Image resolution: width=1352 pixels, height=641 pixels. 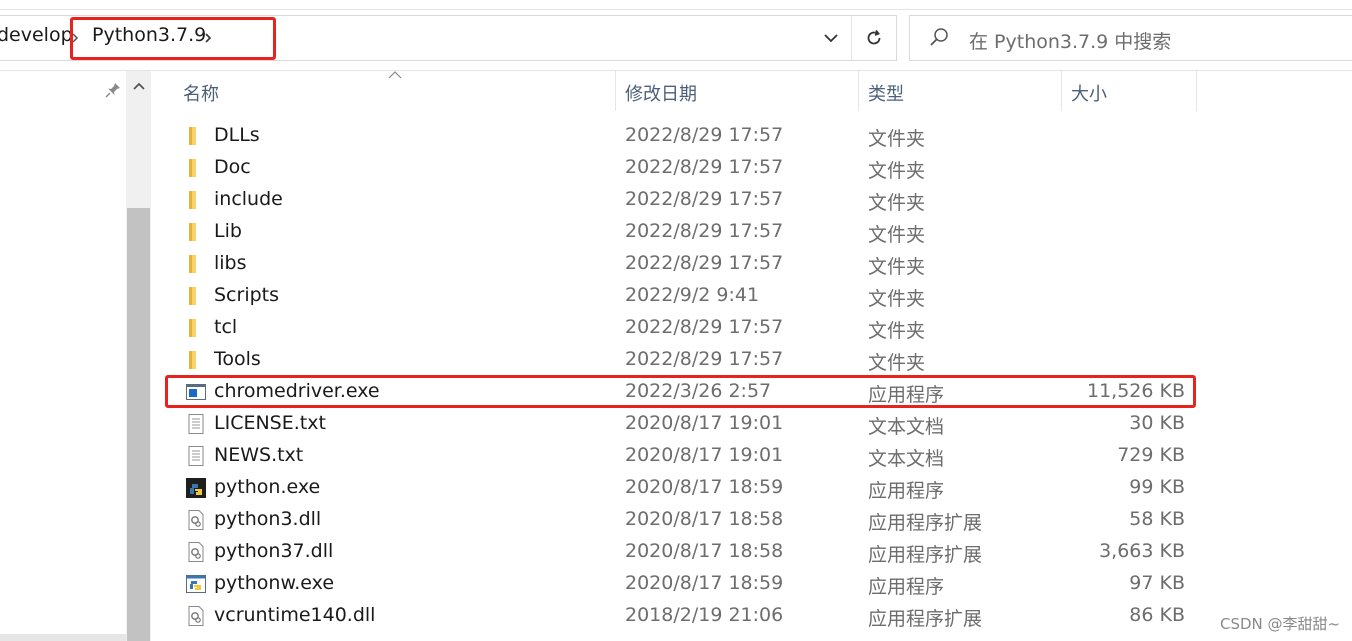 I want to click on file-row: tcl 2022/8/29 17:57 文件夹, so click(x=678, y=328).